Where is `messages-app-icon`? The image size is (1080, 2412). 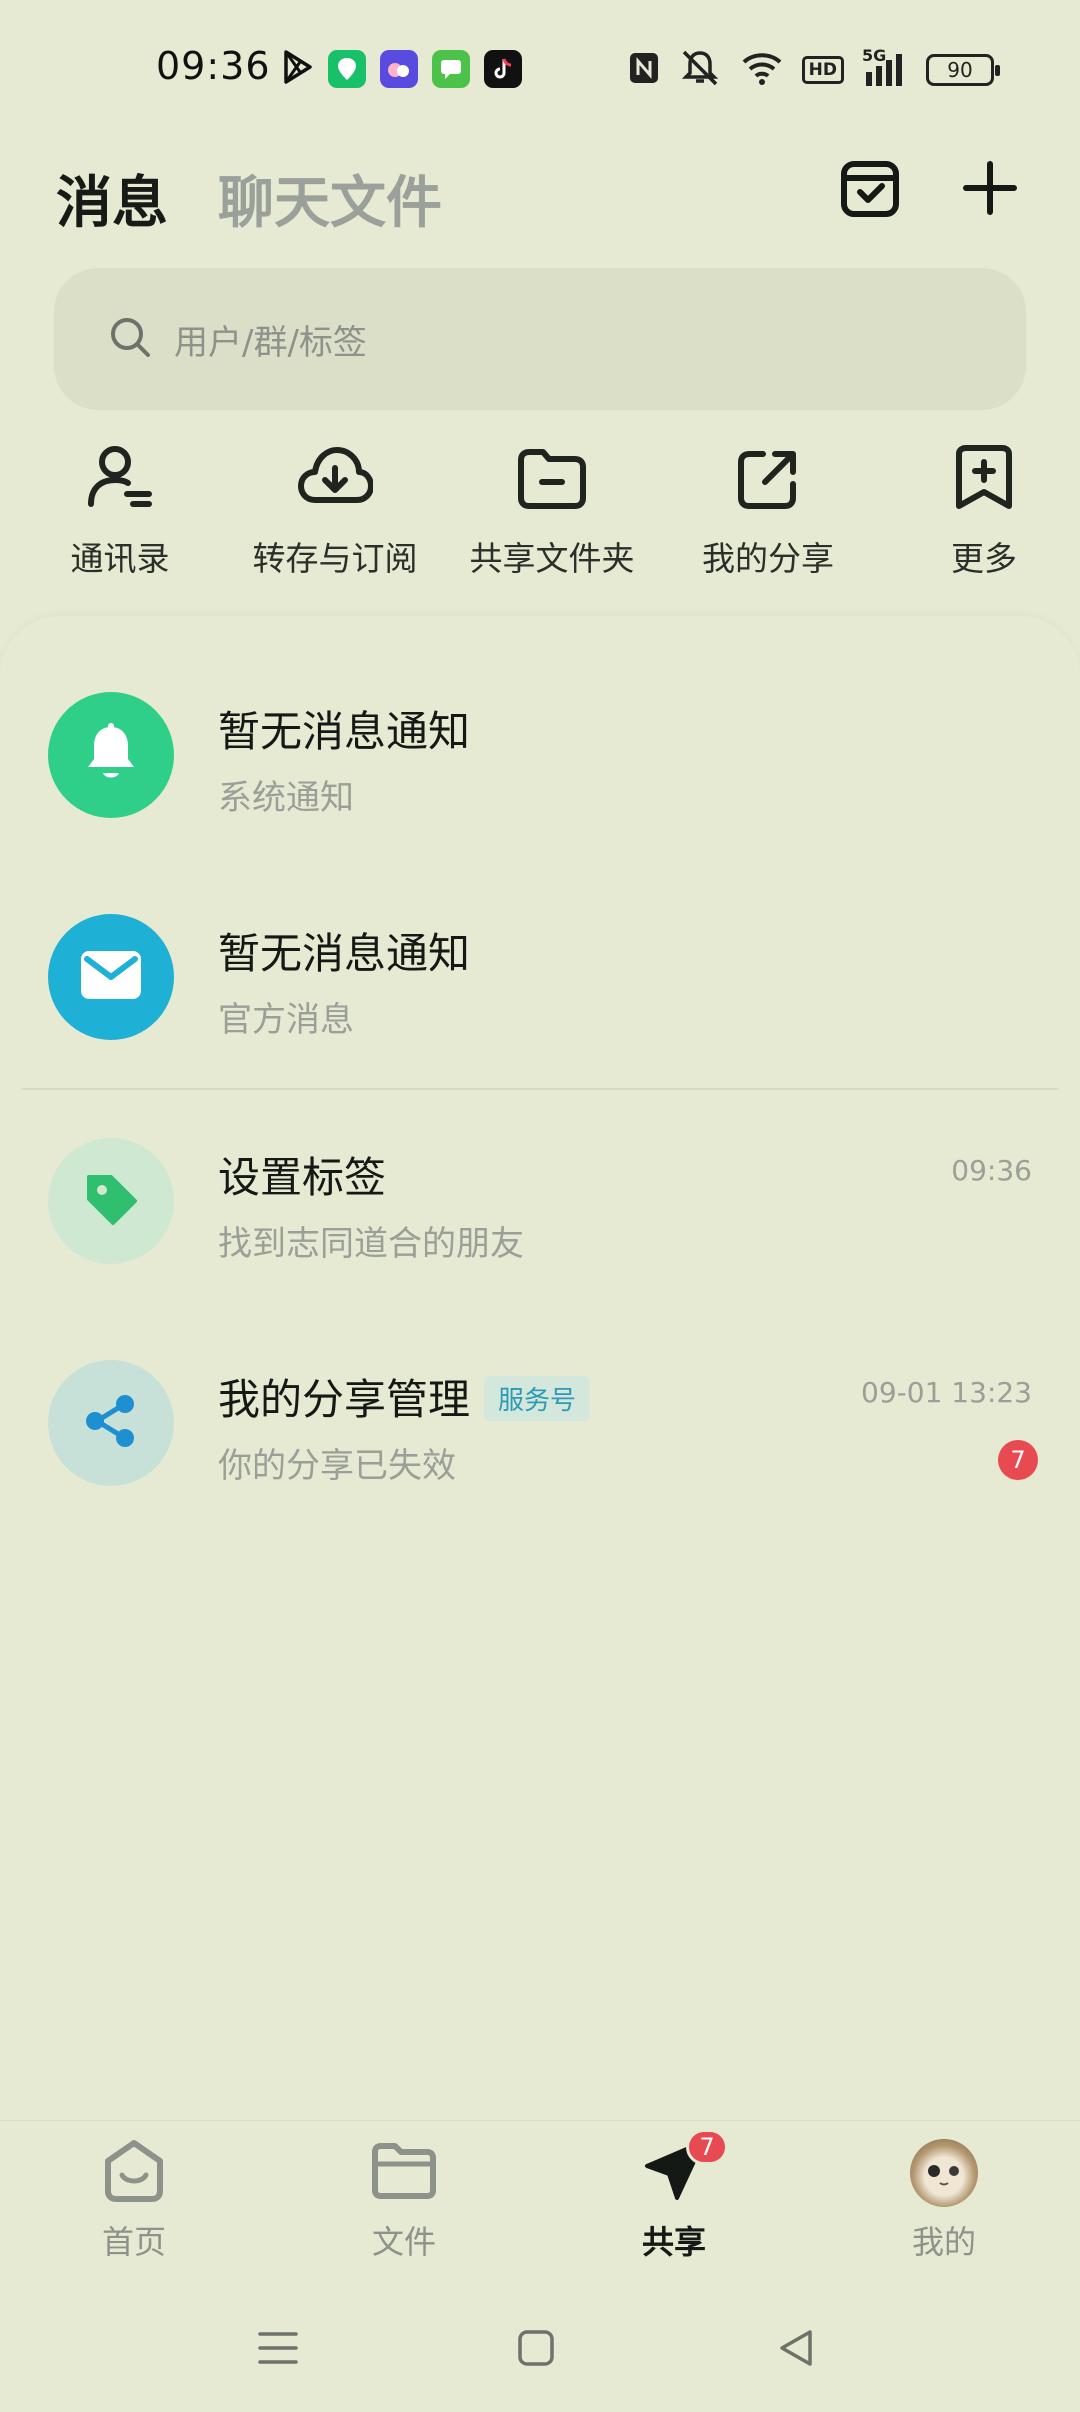 messages-app-icon is located at coordinates (451, 69).